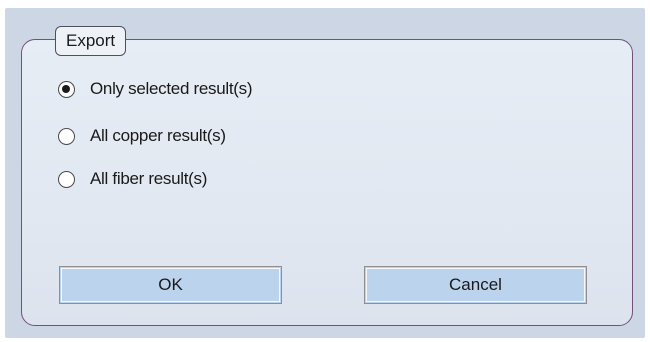 Image resolution: width=650 pixels, height=342 pixels. I want to click on radio-all-fiber, so click(66, 179).